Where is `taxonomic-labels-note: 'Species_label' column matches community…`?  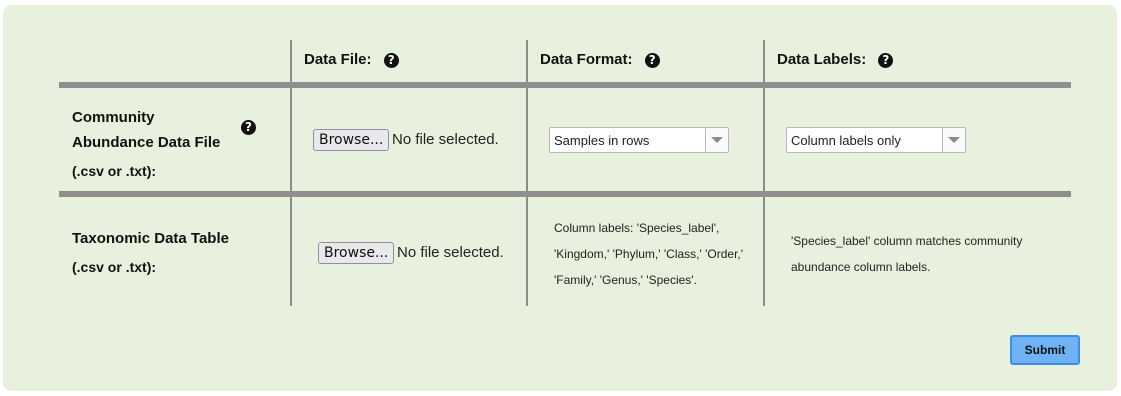
taxonomic-labels-note: 'Species_label' column matches community… is located at coordinates (926, 254).